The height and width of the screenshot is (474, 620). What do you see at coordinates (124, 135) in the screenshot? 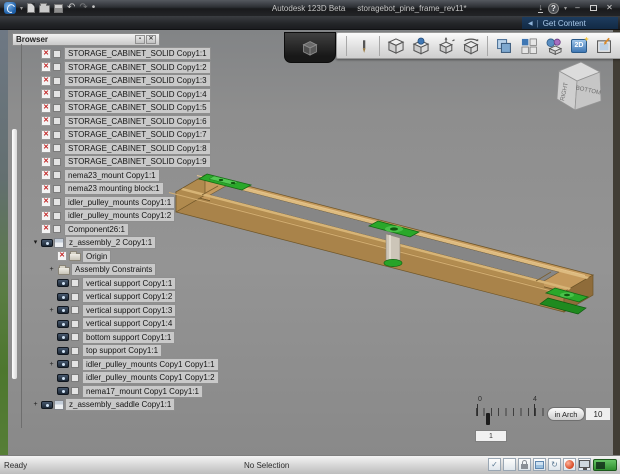
I see `tree-item: ✕ STORAGE_CABINET_SOLID Copy1:7` at bounding box center [124, 135].